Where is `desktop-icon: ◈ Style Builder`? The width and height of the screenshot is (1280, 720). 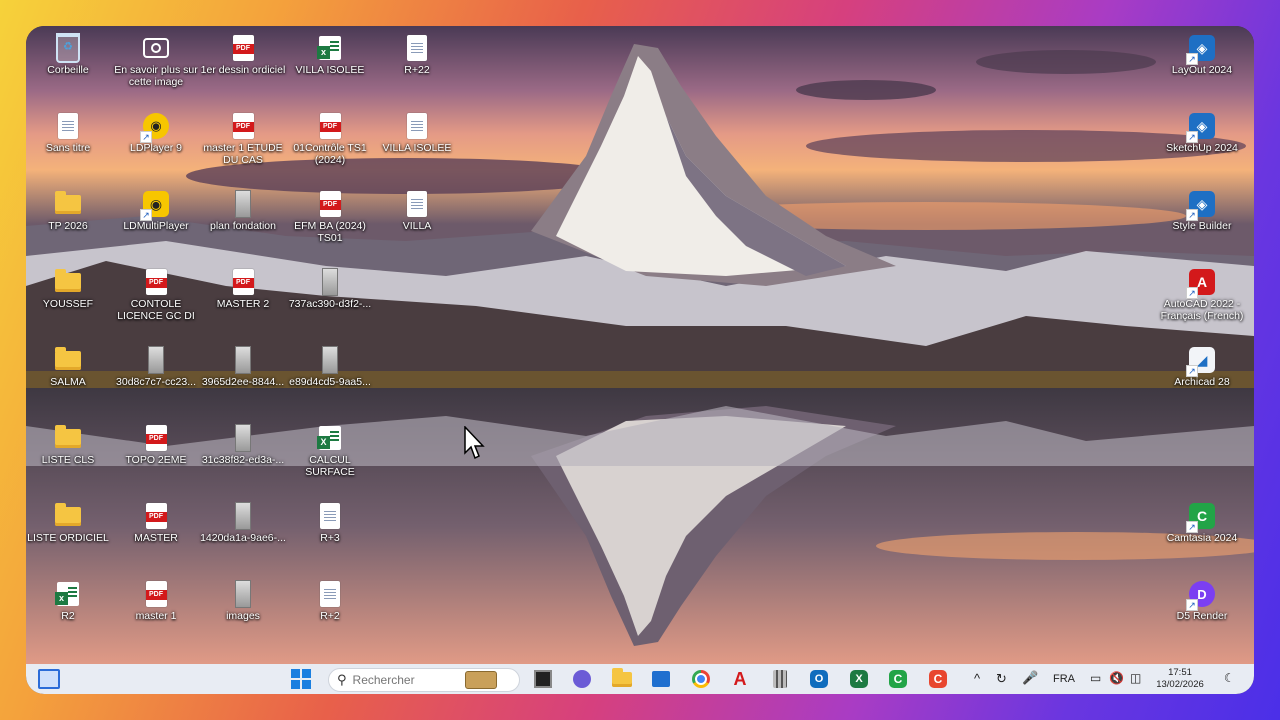 desktop-icon: ◈ Style Builder is located at coordinates (1202, 211).